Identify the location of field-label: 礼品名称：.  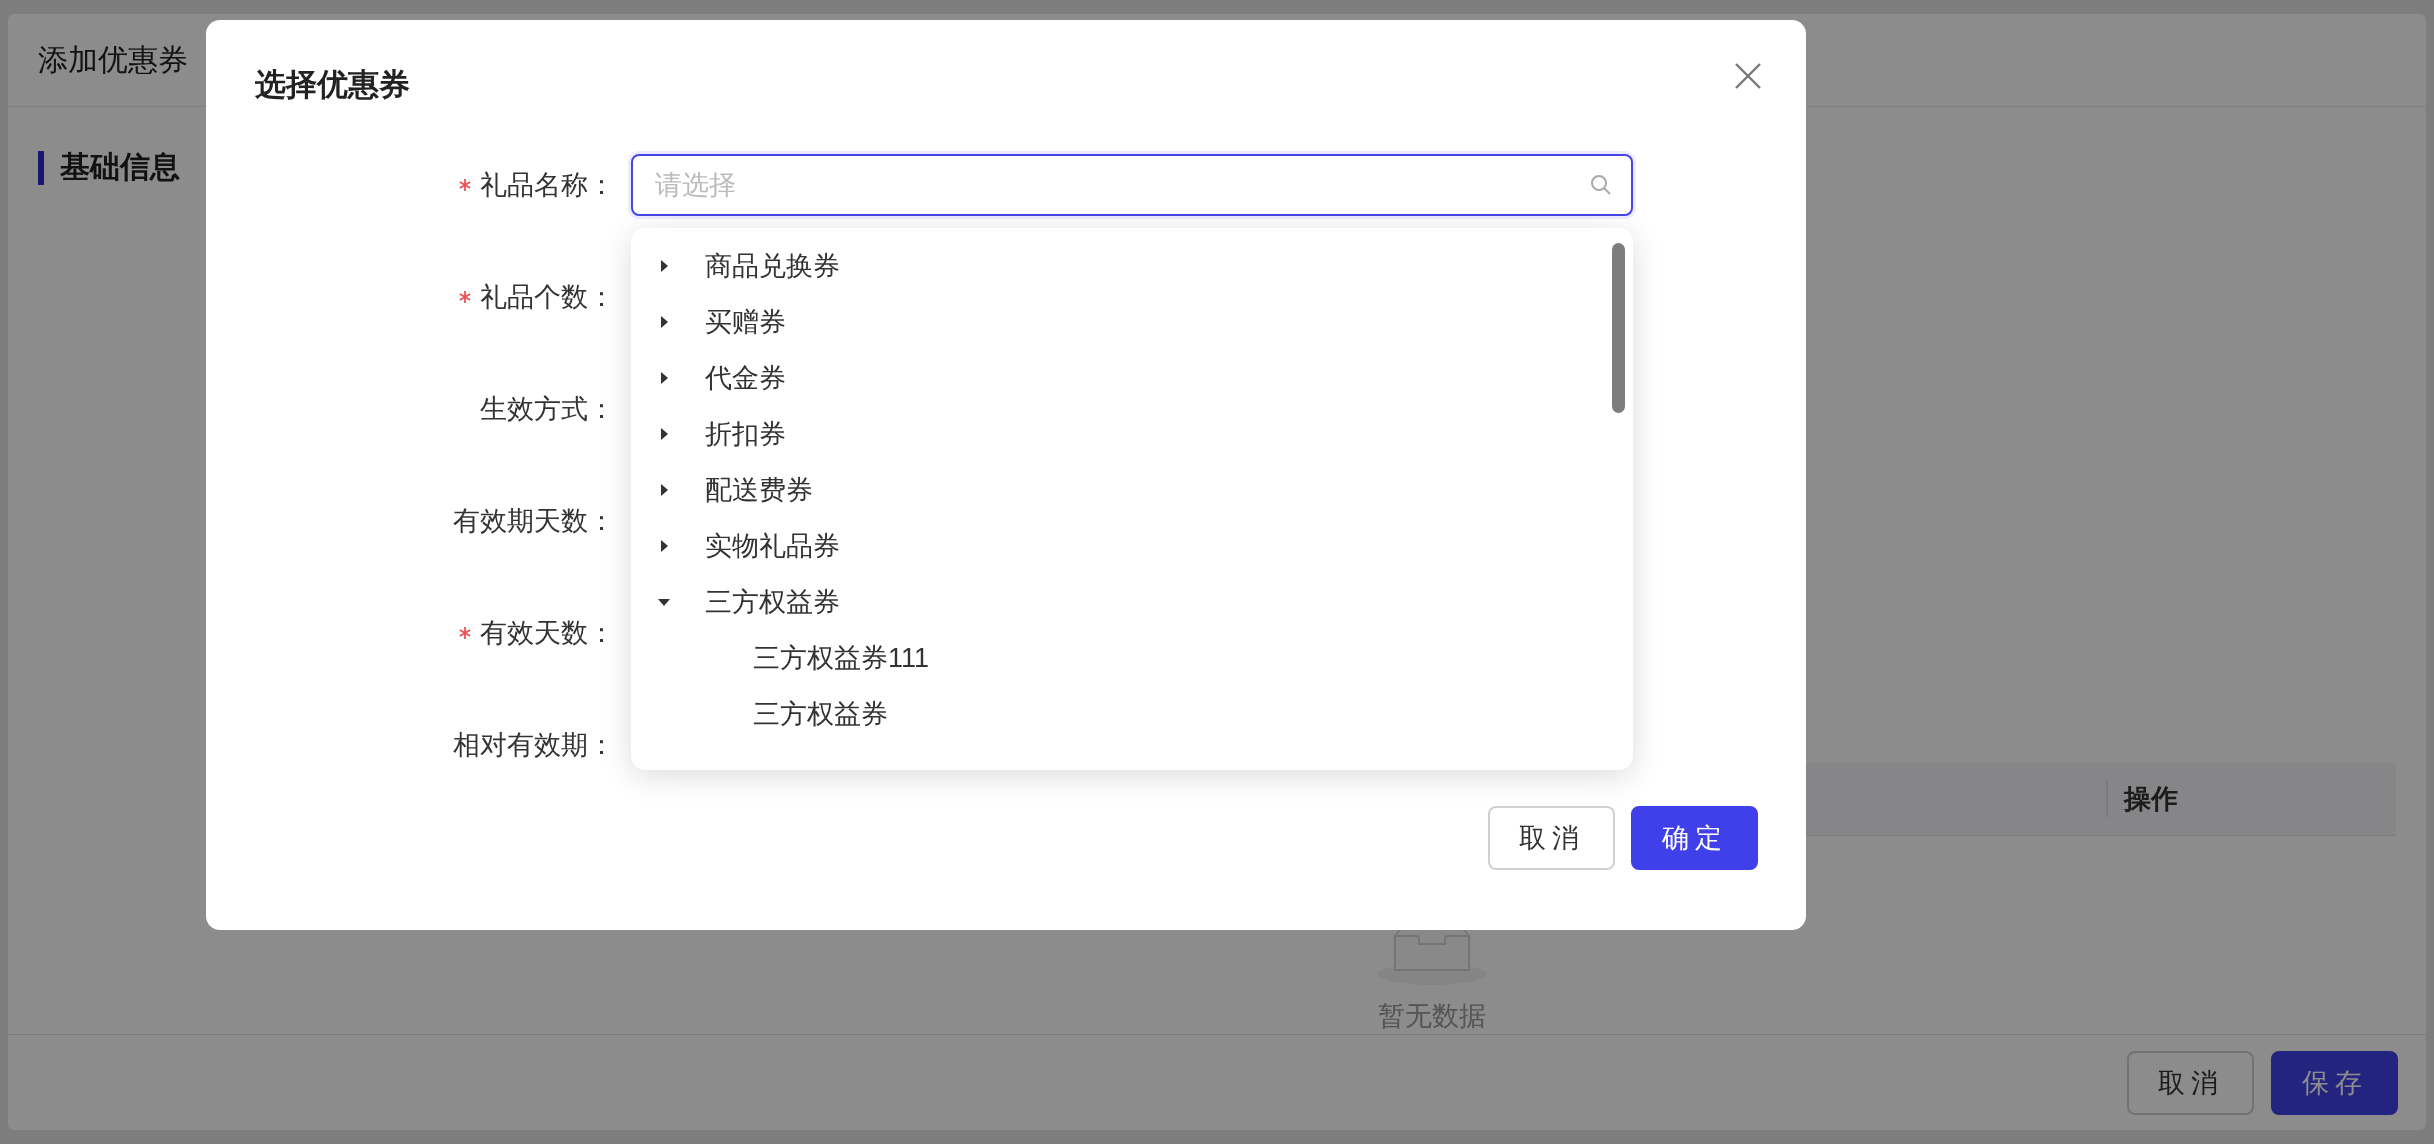
(547, 185).